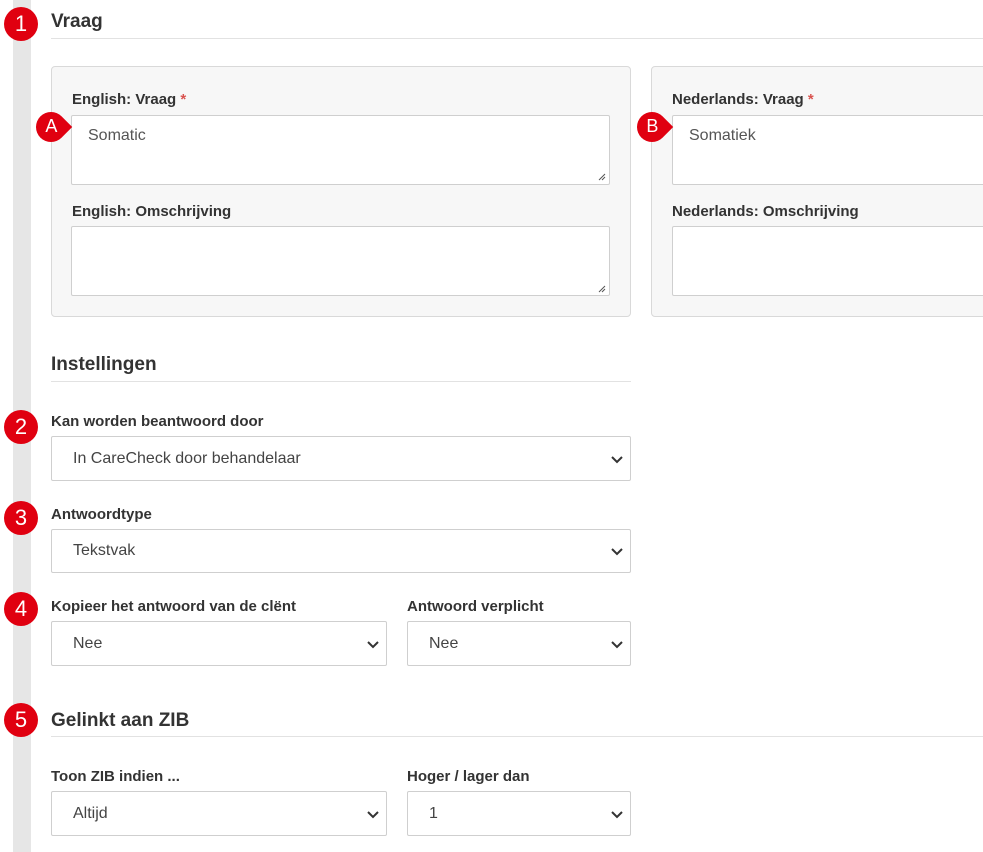  I want to click on callout-badge-1: 1, so click(21, 24).